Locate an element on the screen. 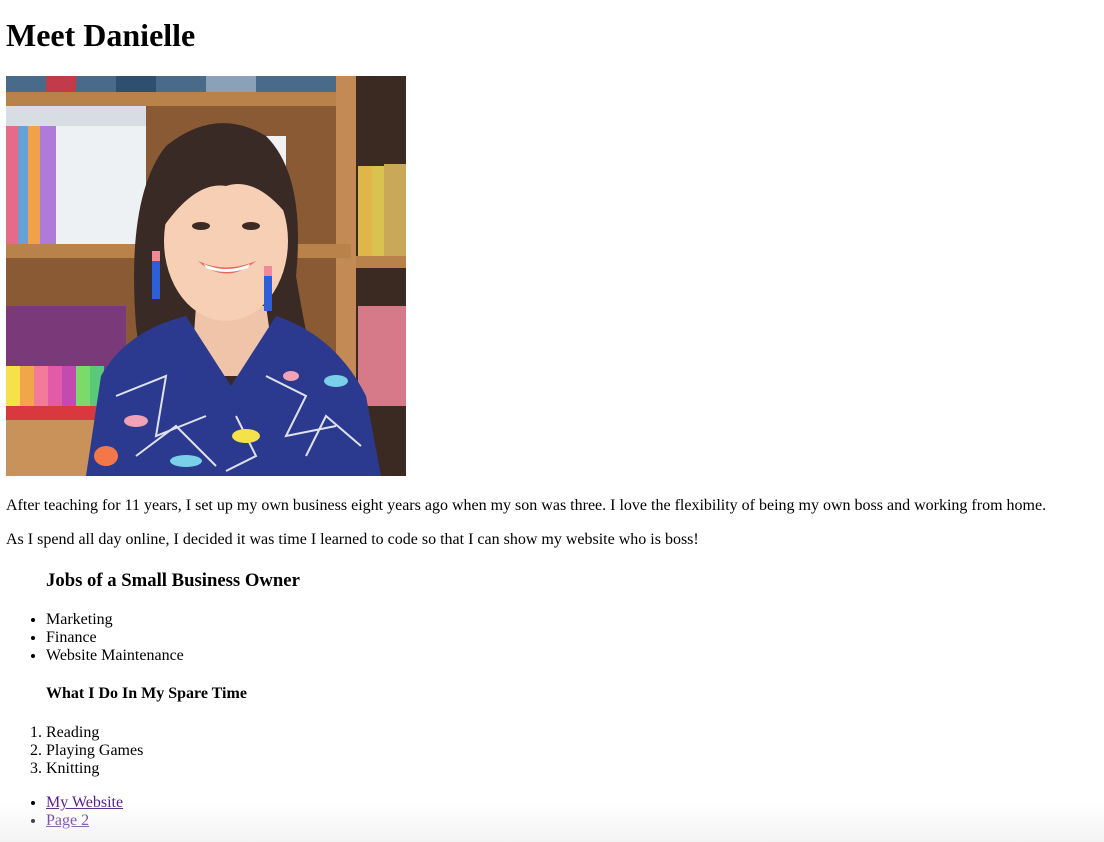 The image size is (1104, 842). page-2-link: Page 2 is located at coordinates (67, 820).